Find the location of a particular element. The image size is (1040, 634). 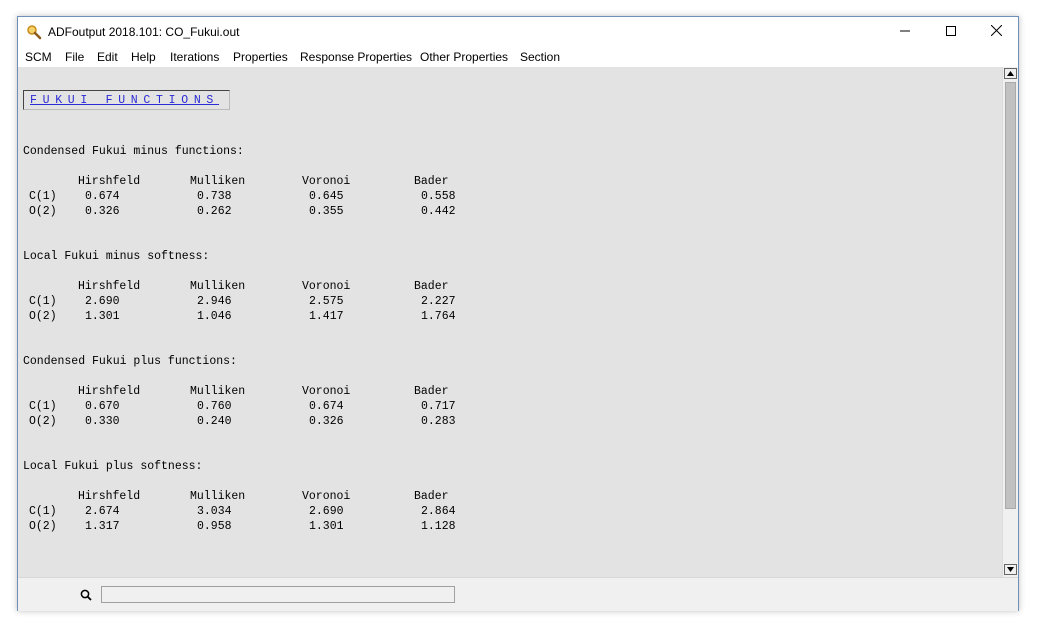

table-cell: 2.227 is located at coordinates (438, 301).